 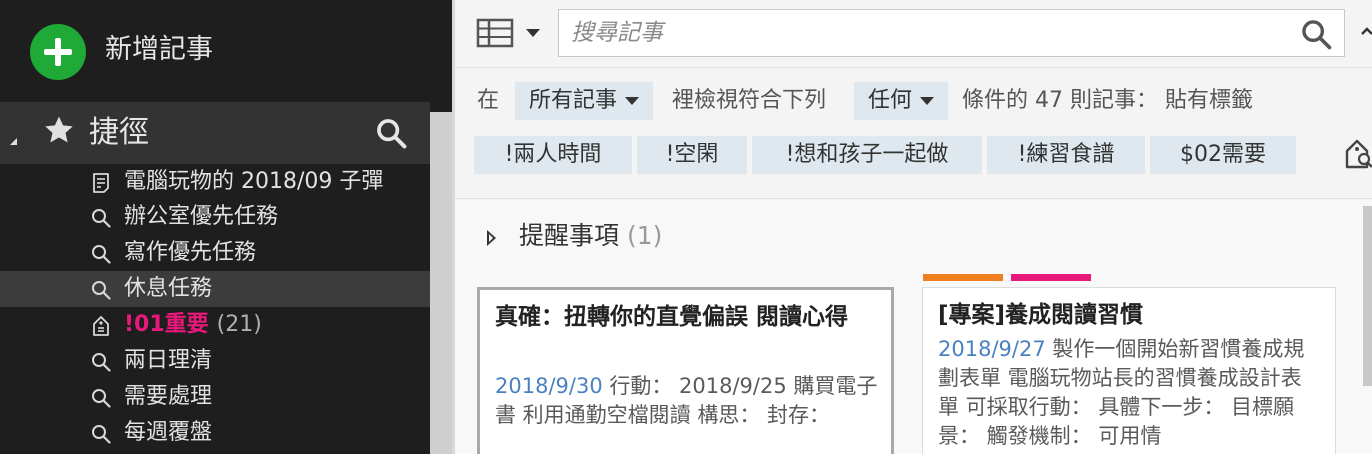 I want to click on shortcut-name: 兩日理清, so click(x=168, y=360).